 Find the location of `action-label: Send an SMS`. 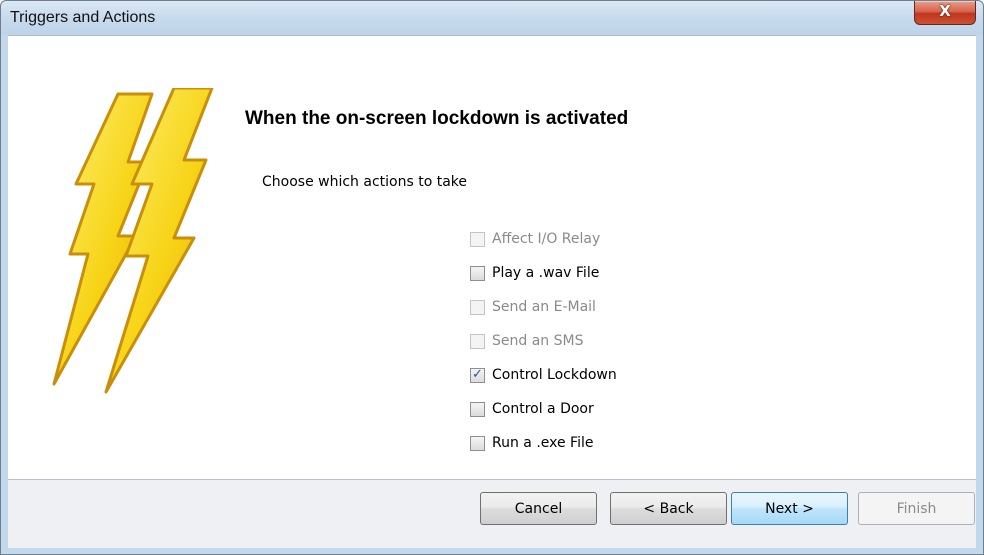

action-label: Send an SMS is located at coordinates (538, 341).